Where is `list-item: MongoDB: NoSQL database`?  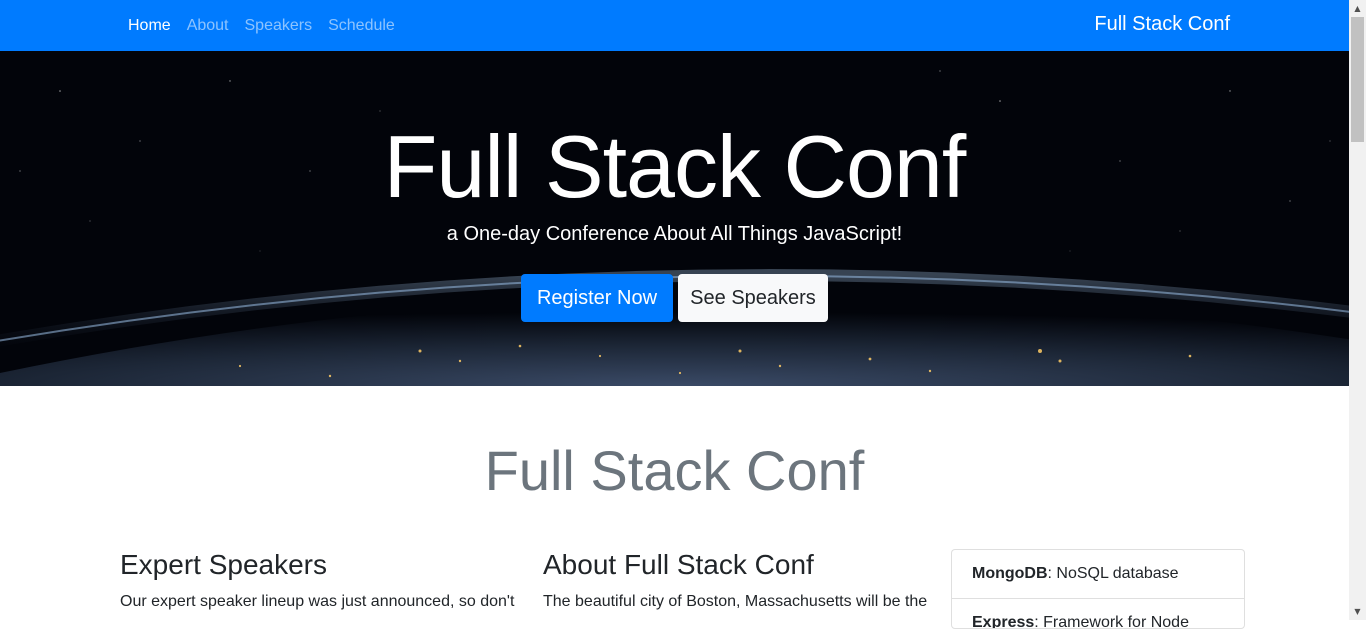 list-item: MongoDB: NoSQL database is located at coordinates (1098, 574).